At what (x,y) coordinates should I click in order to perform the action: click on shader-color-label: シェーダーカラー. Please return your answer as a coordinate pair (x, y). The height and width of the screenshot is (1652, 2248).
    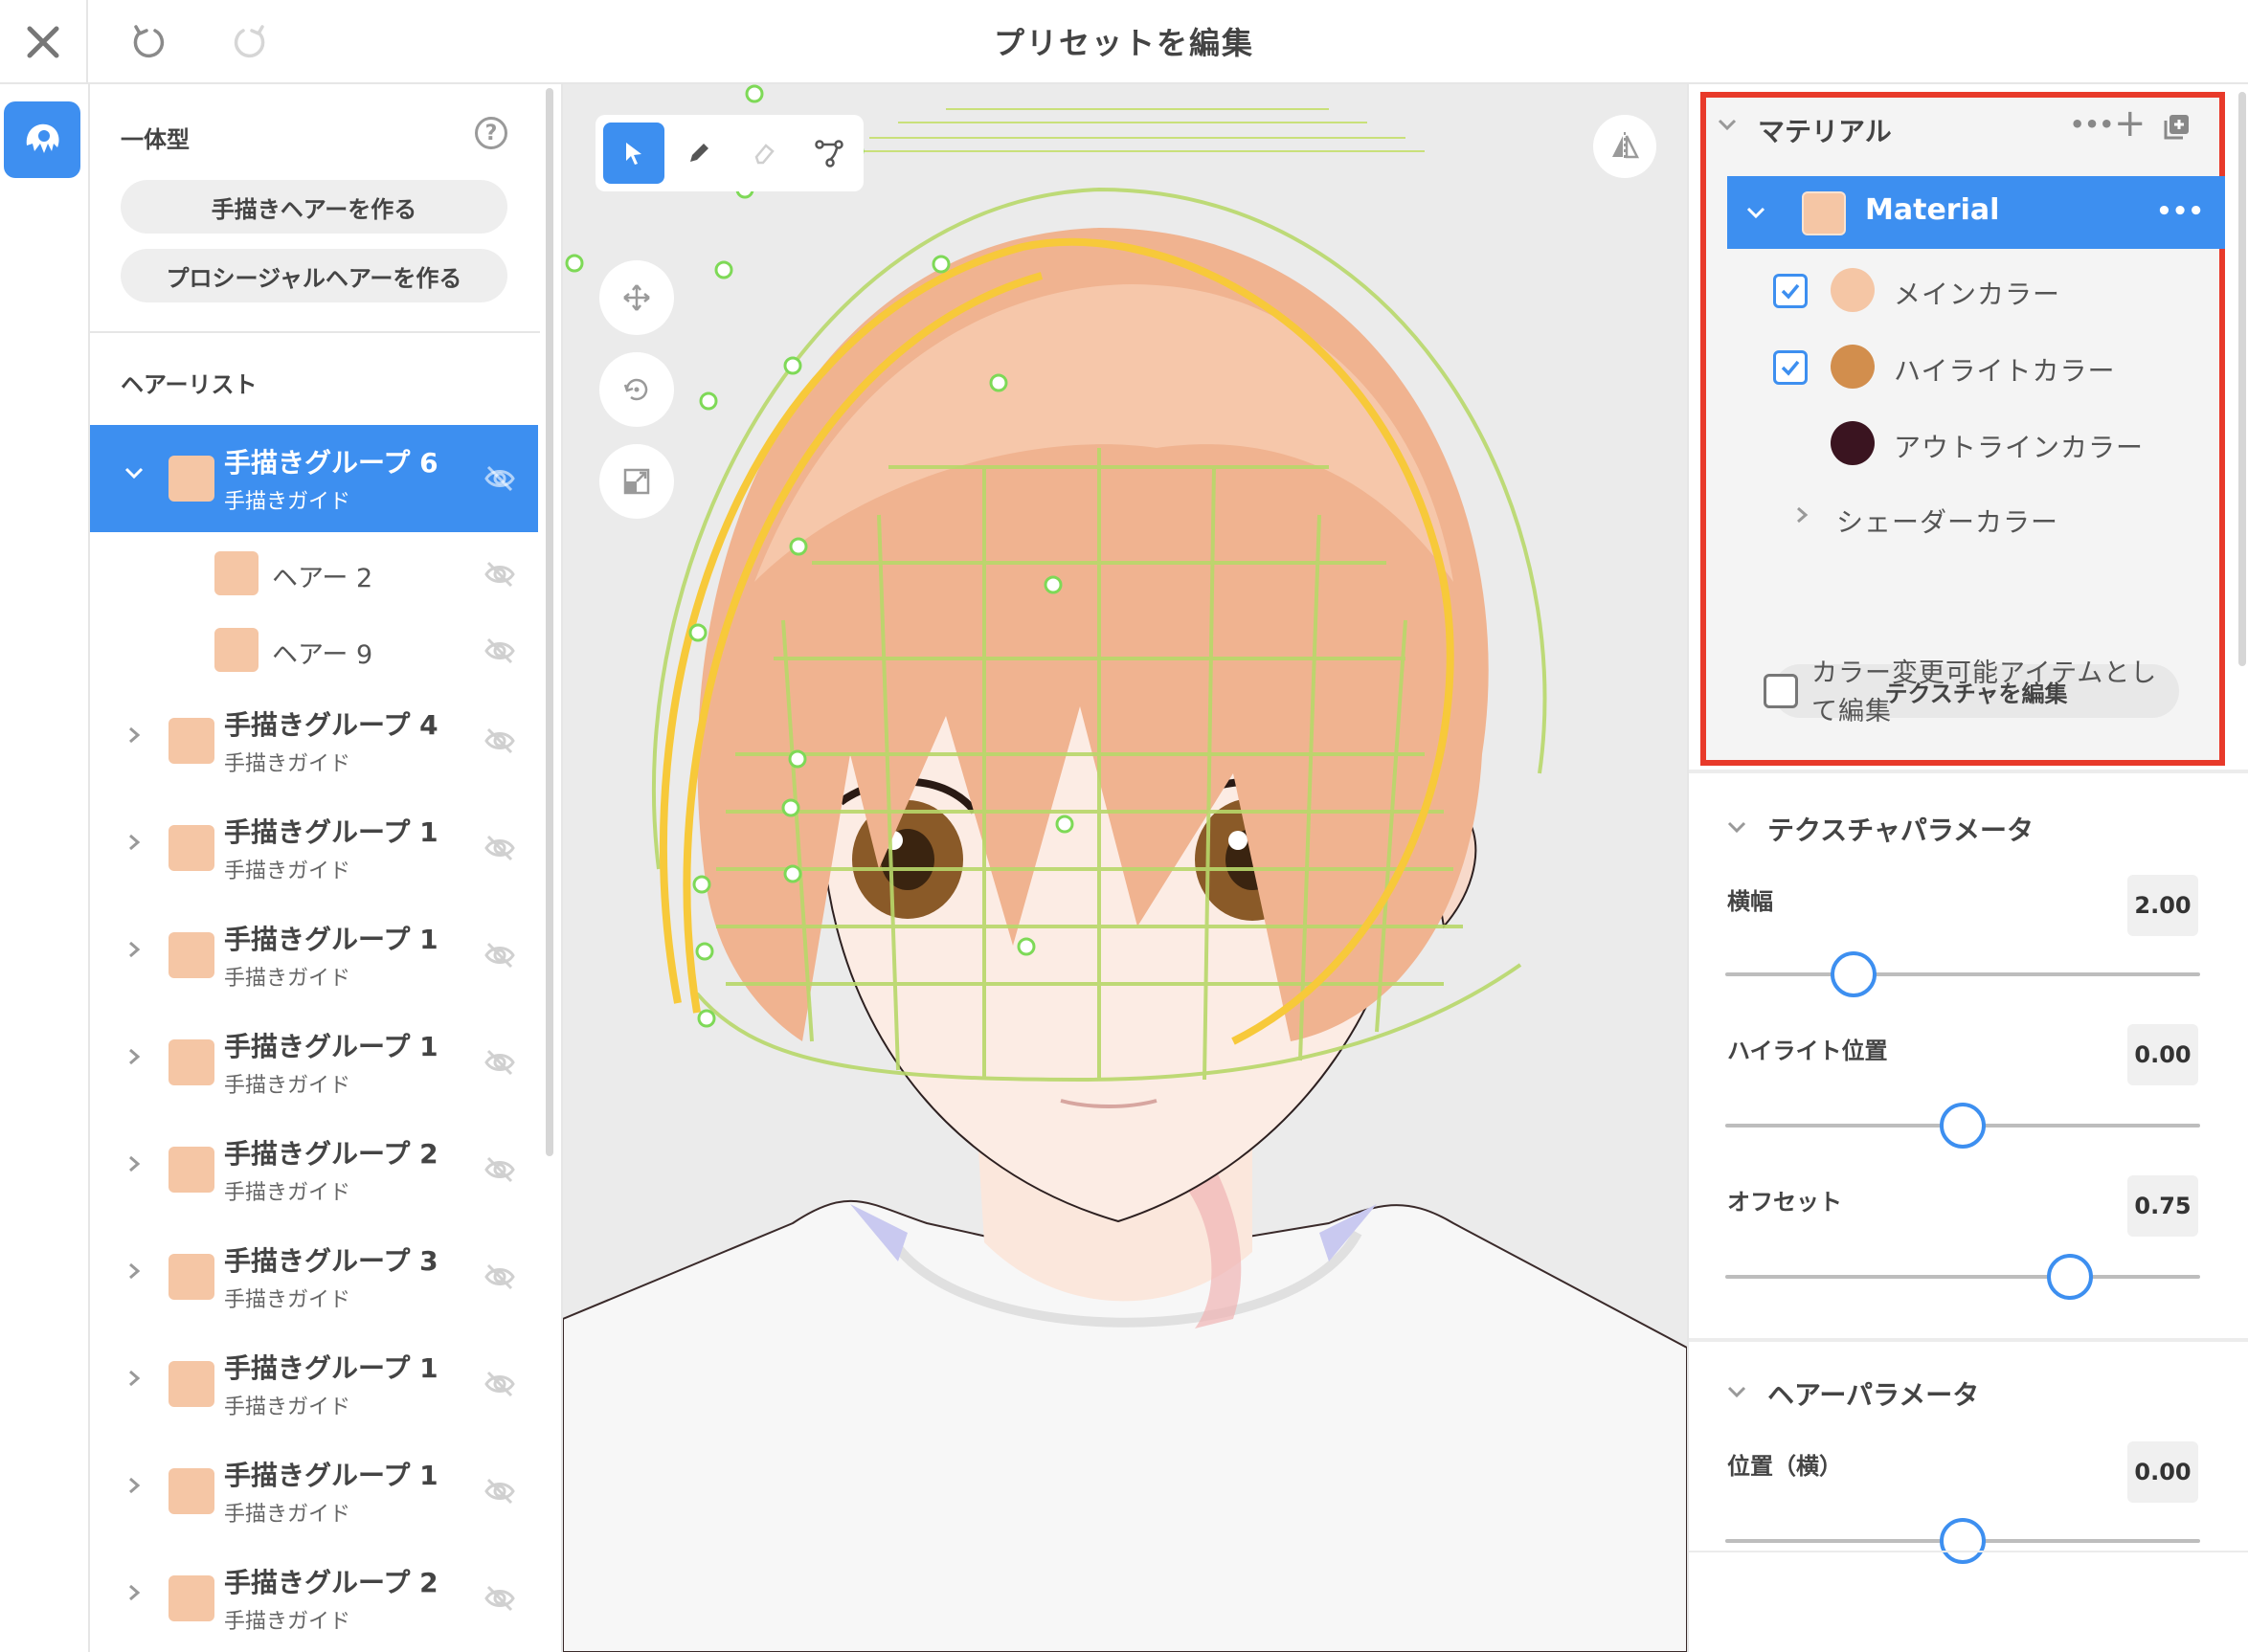
    Looking at the image, I should click on (1947, 521).